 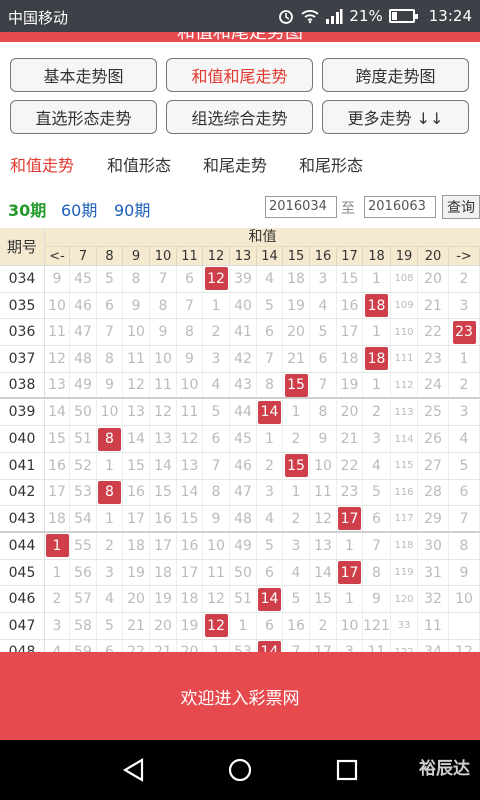 I want to click on omission-cell: 54, so click(x=83, y=518).